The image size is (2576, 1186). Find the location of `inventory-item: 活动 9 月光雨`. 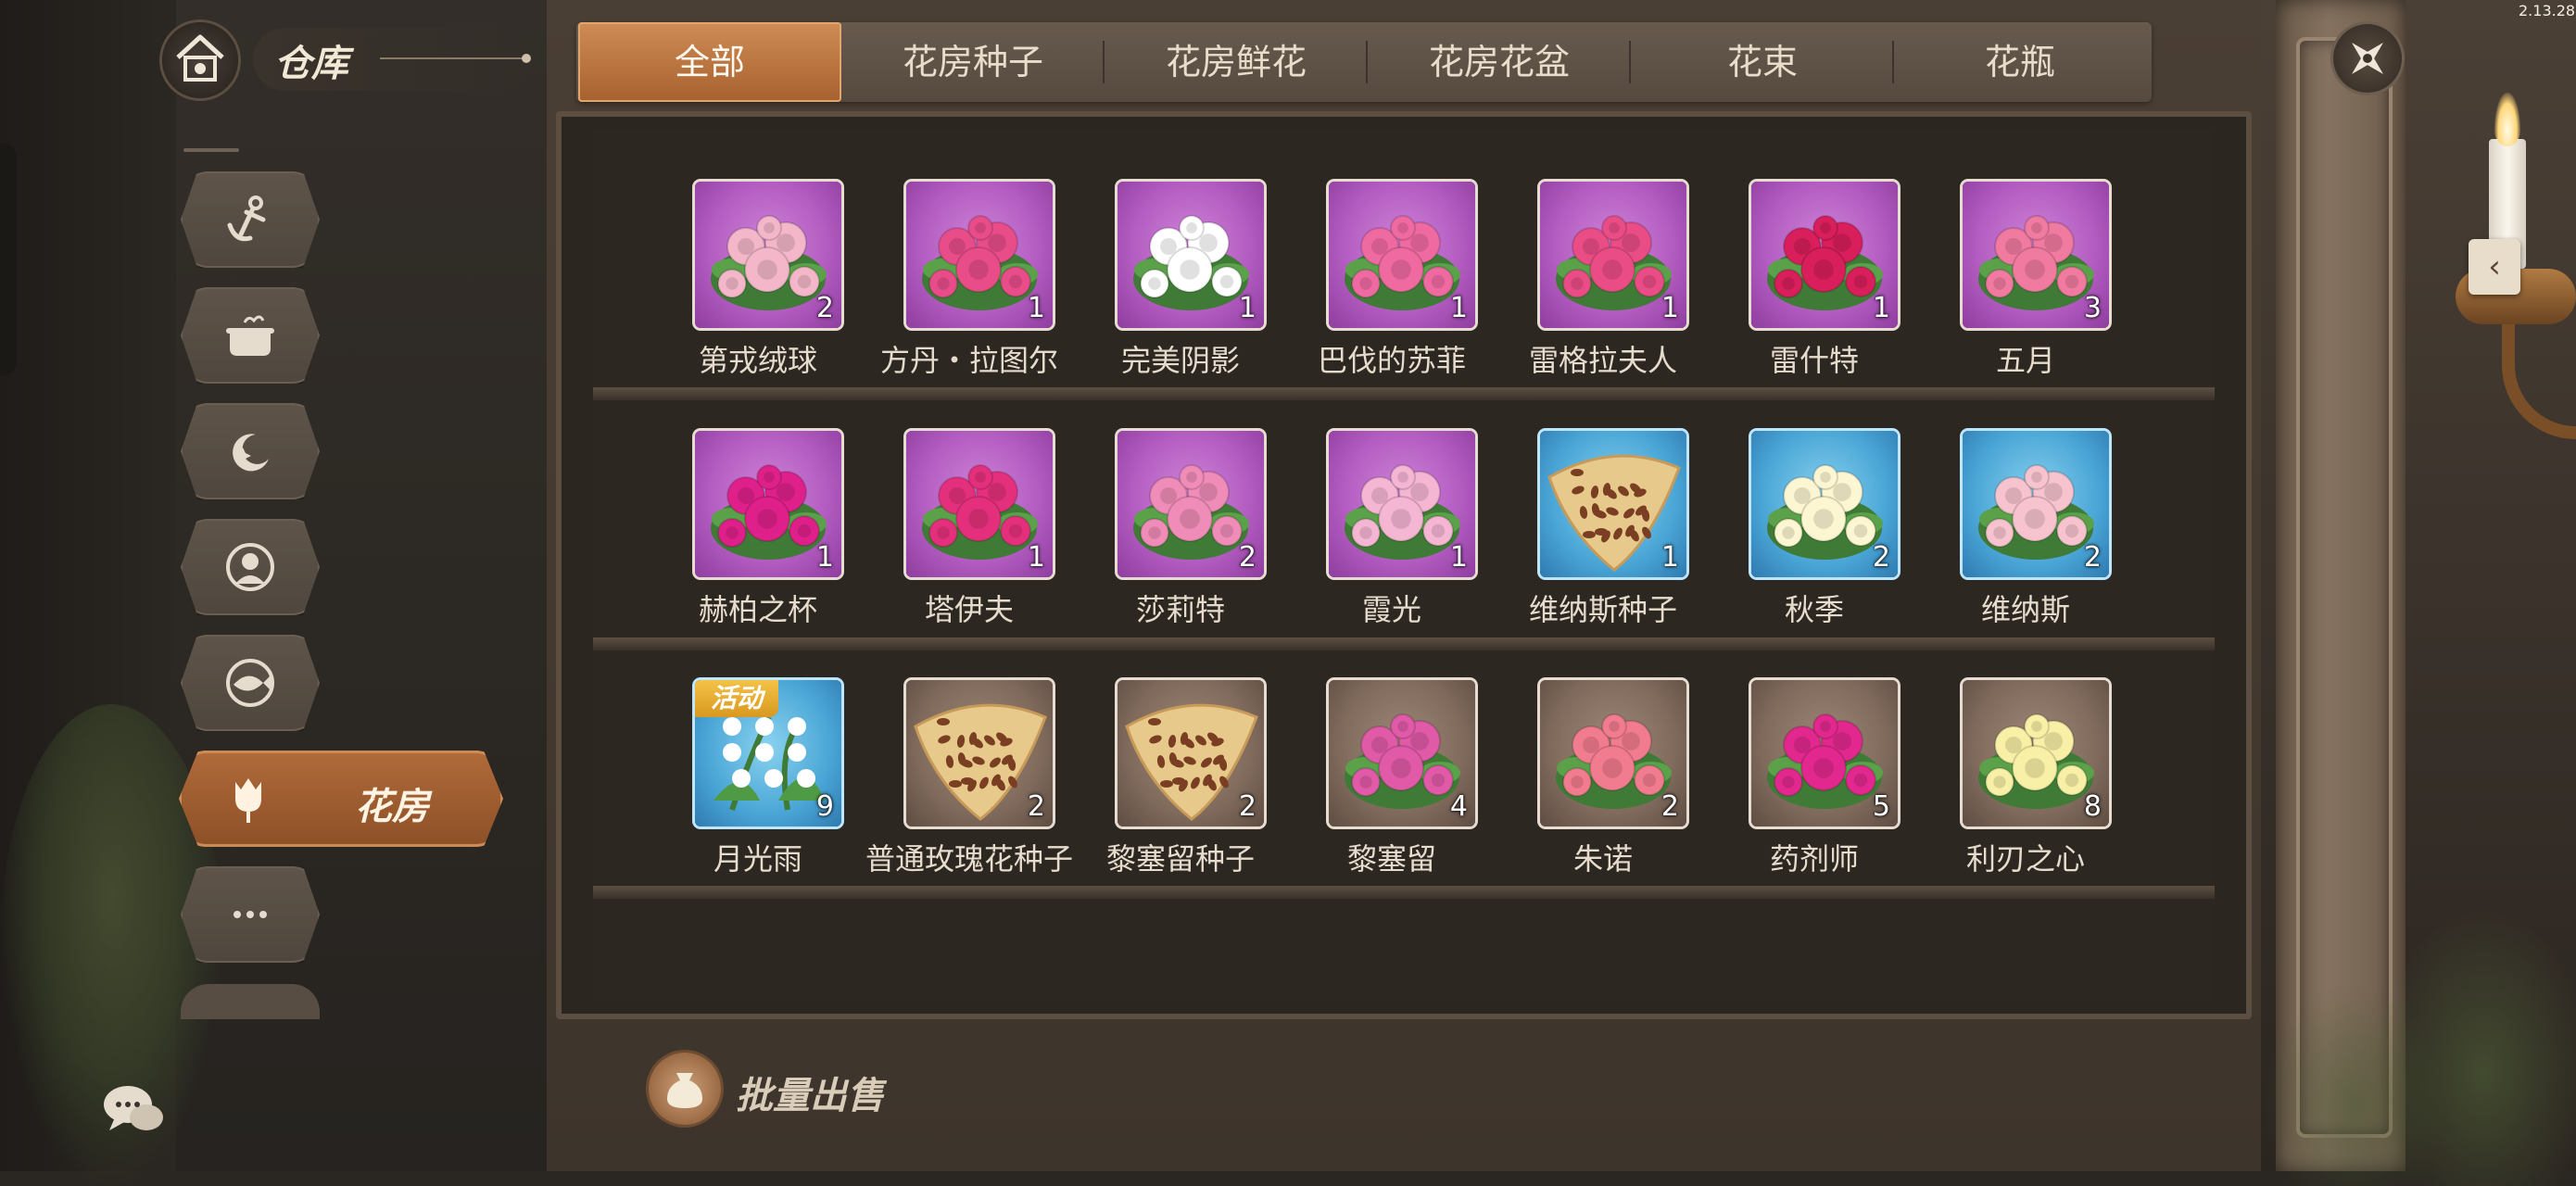

inventory-item: 活动 9 月光雨 is located at coordinates (758, 786).